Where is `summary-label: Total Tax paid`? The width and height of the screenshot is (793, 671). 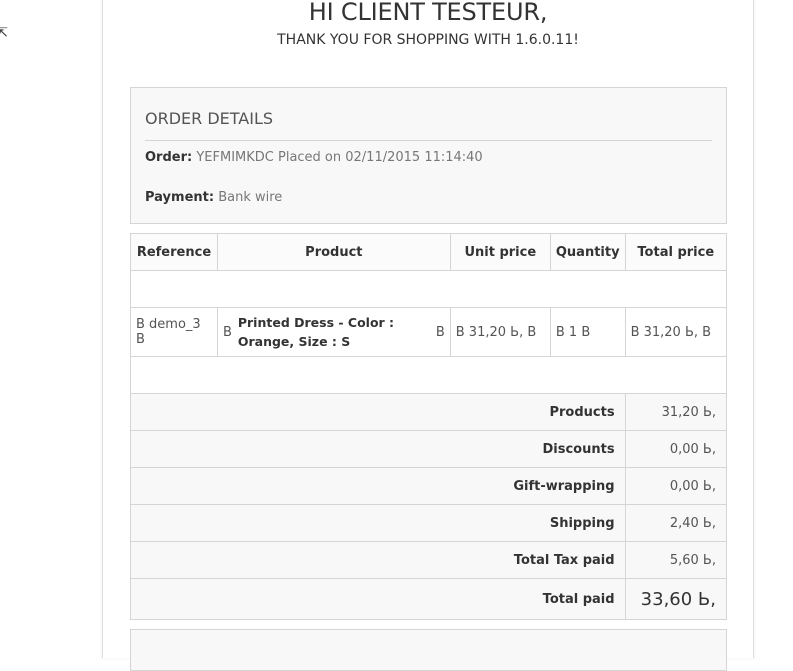
summary-label: Total Tax paid is located at coordinates (378, 560).